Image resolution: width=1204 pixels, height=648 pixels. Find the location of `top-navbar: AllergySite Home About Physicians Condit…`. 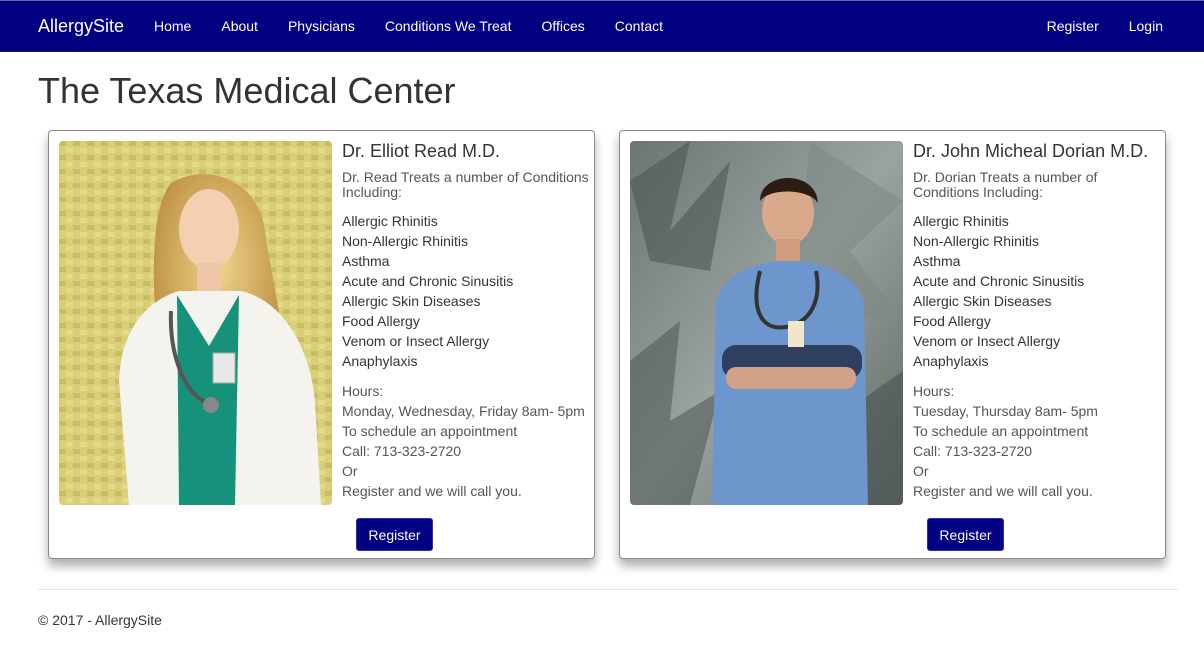

top-navbar: AllergySite Home About Physicians Condit… is located at coordinates (602, 26).